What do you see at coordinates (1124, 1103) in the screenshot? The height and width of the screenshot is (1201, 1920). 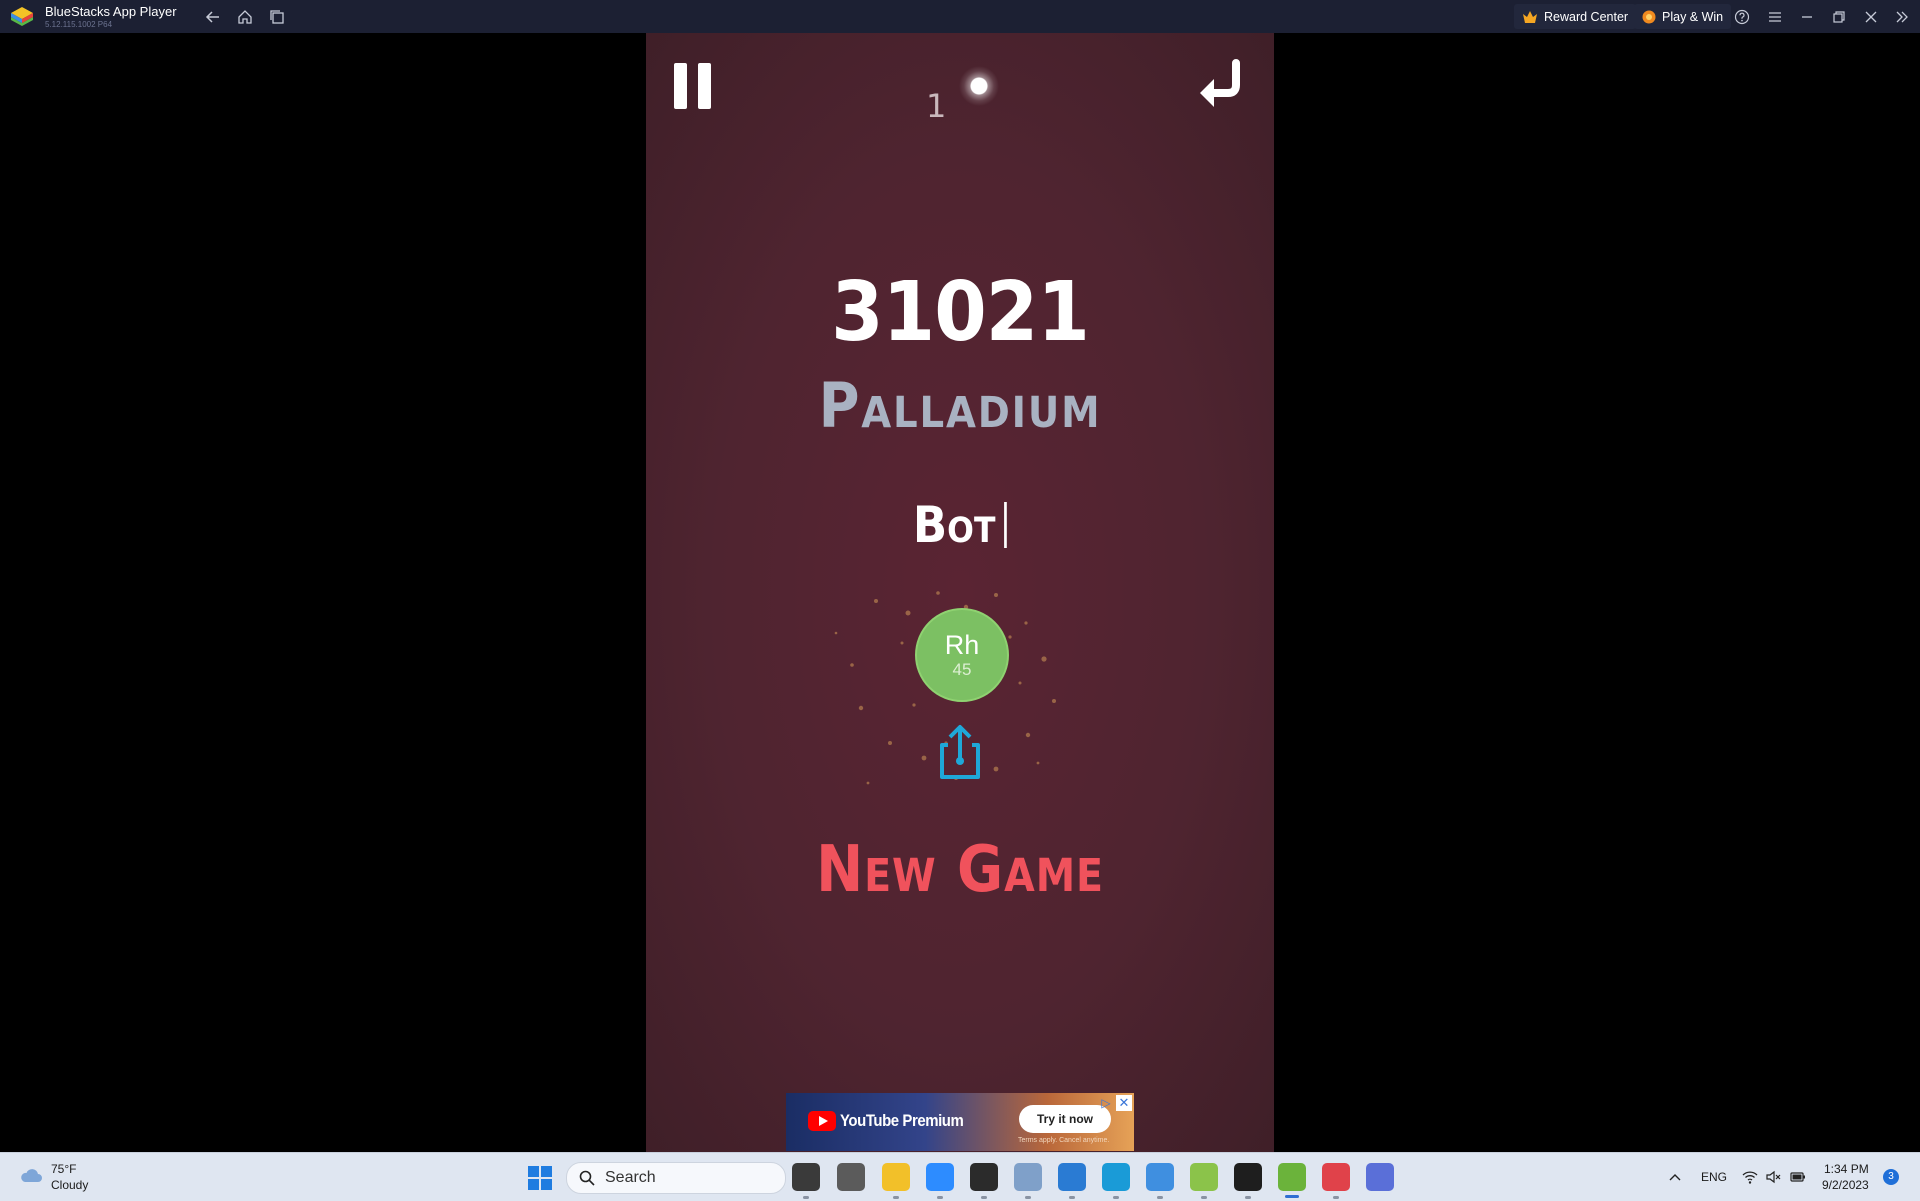 I see `ad-close-icon: ✕` at bounding box center [1124, 1103].